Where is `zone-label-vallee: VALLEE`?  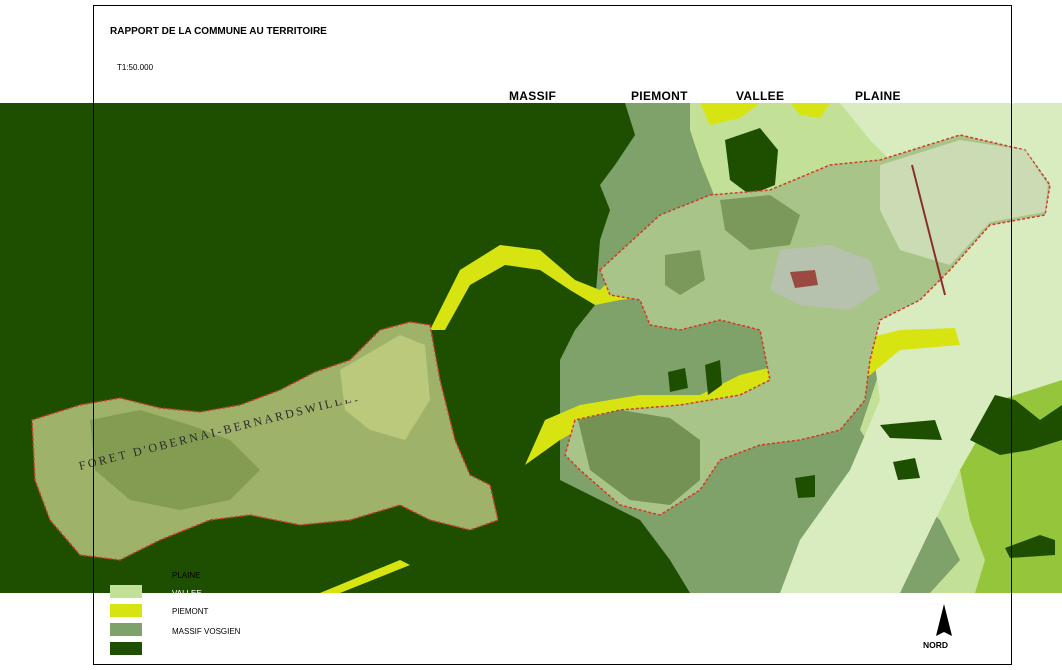 zone-label-vallee: VALLEE is located at coordinates (760, 96).